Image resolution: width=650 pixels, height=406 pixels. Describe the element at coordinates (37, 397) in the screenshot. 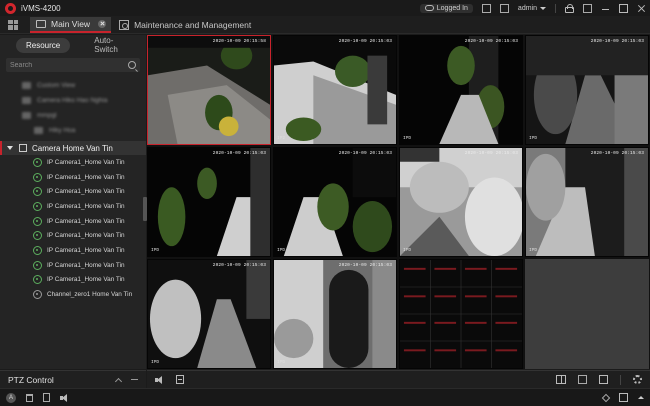

I see `status-bar-left: A` at that location.